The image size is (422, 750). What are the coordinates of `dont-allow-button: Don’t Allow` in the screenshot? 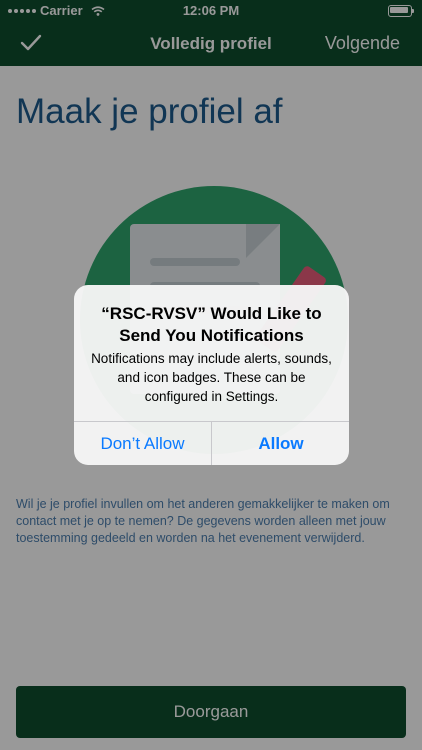 It's located at (142, 443).